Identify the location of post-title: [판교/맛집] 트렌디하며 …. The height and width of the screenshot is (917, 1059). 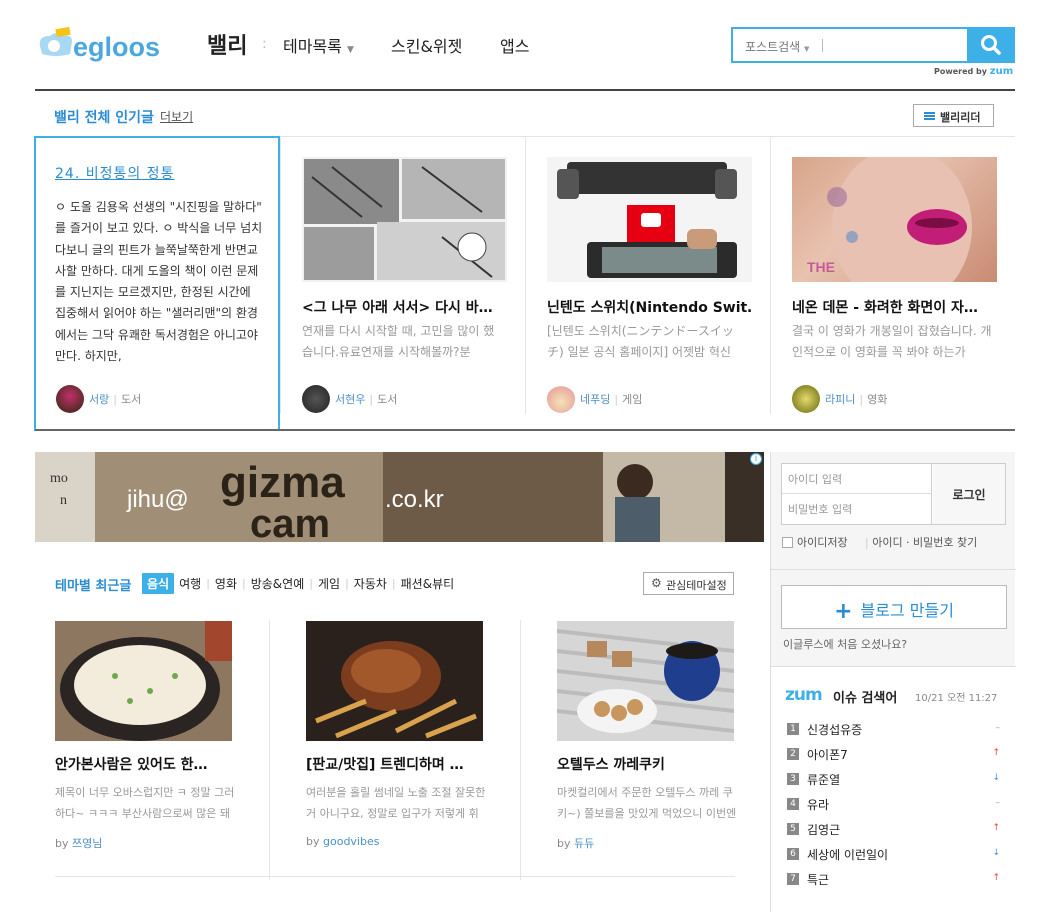
(396, 764).